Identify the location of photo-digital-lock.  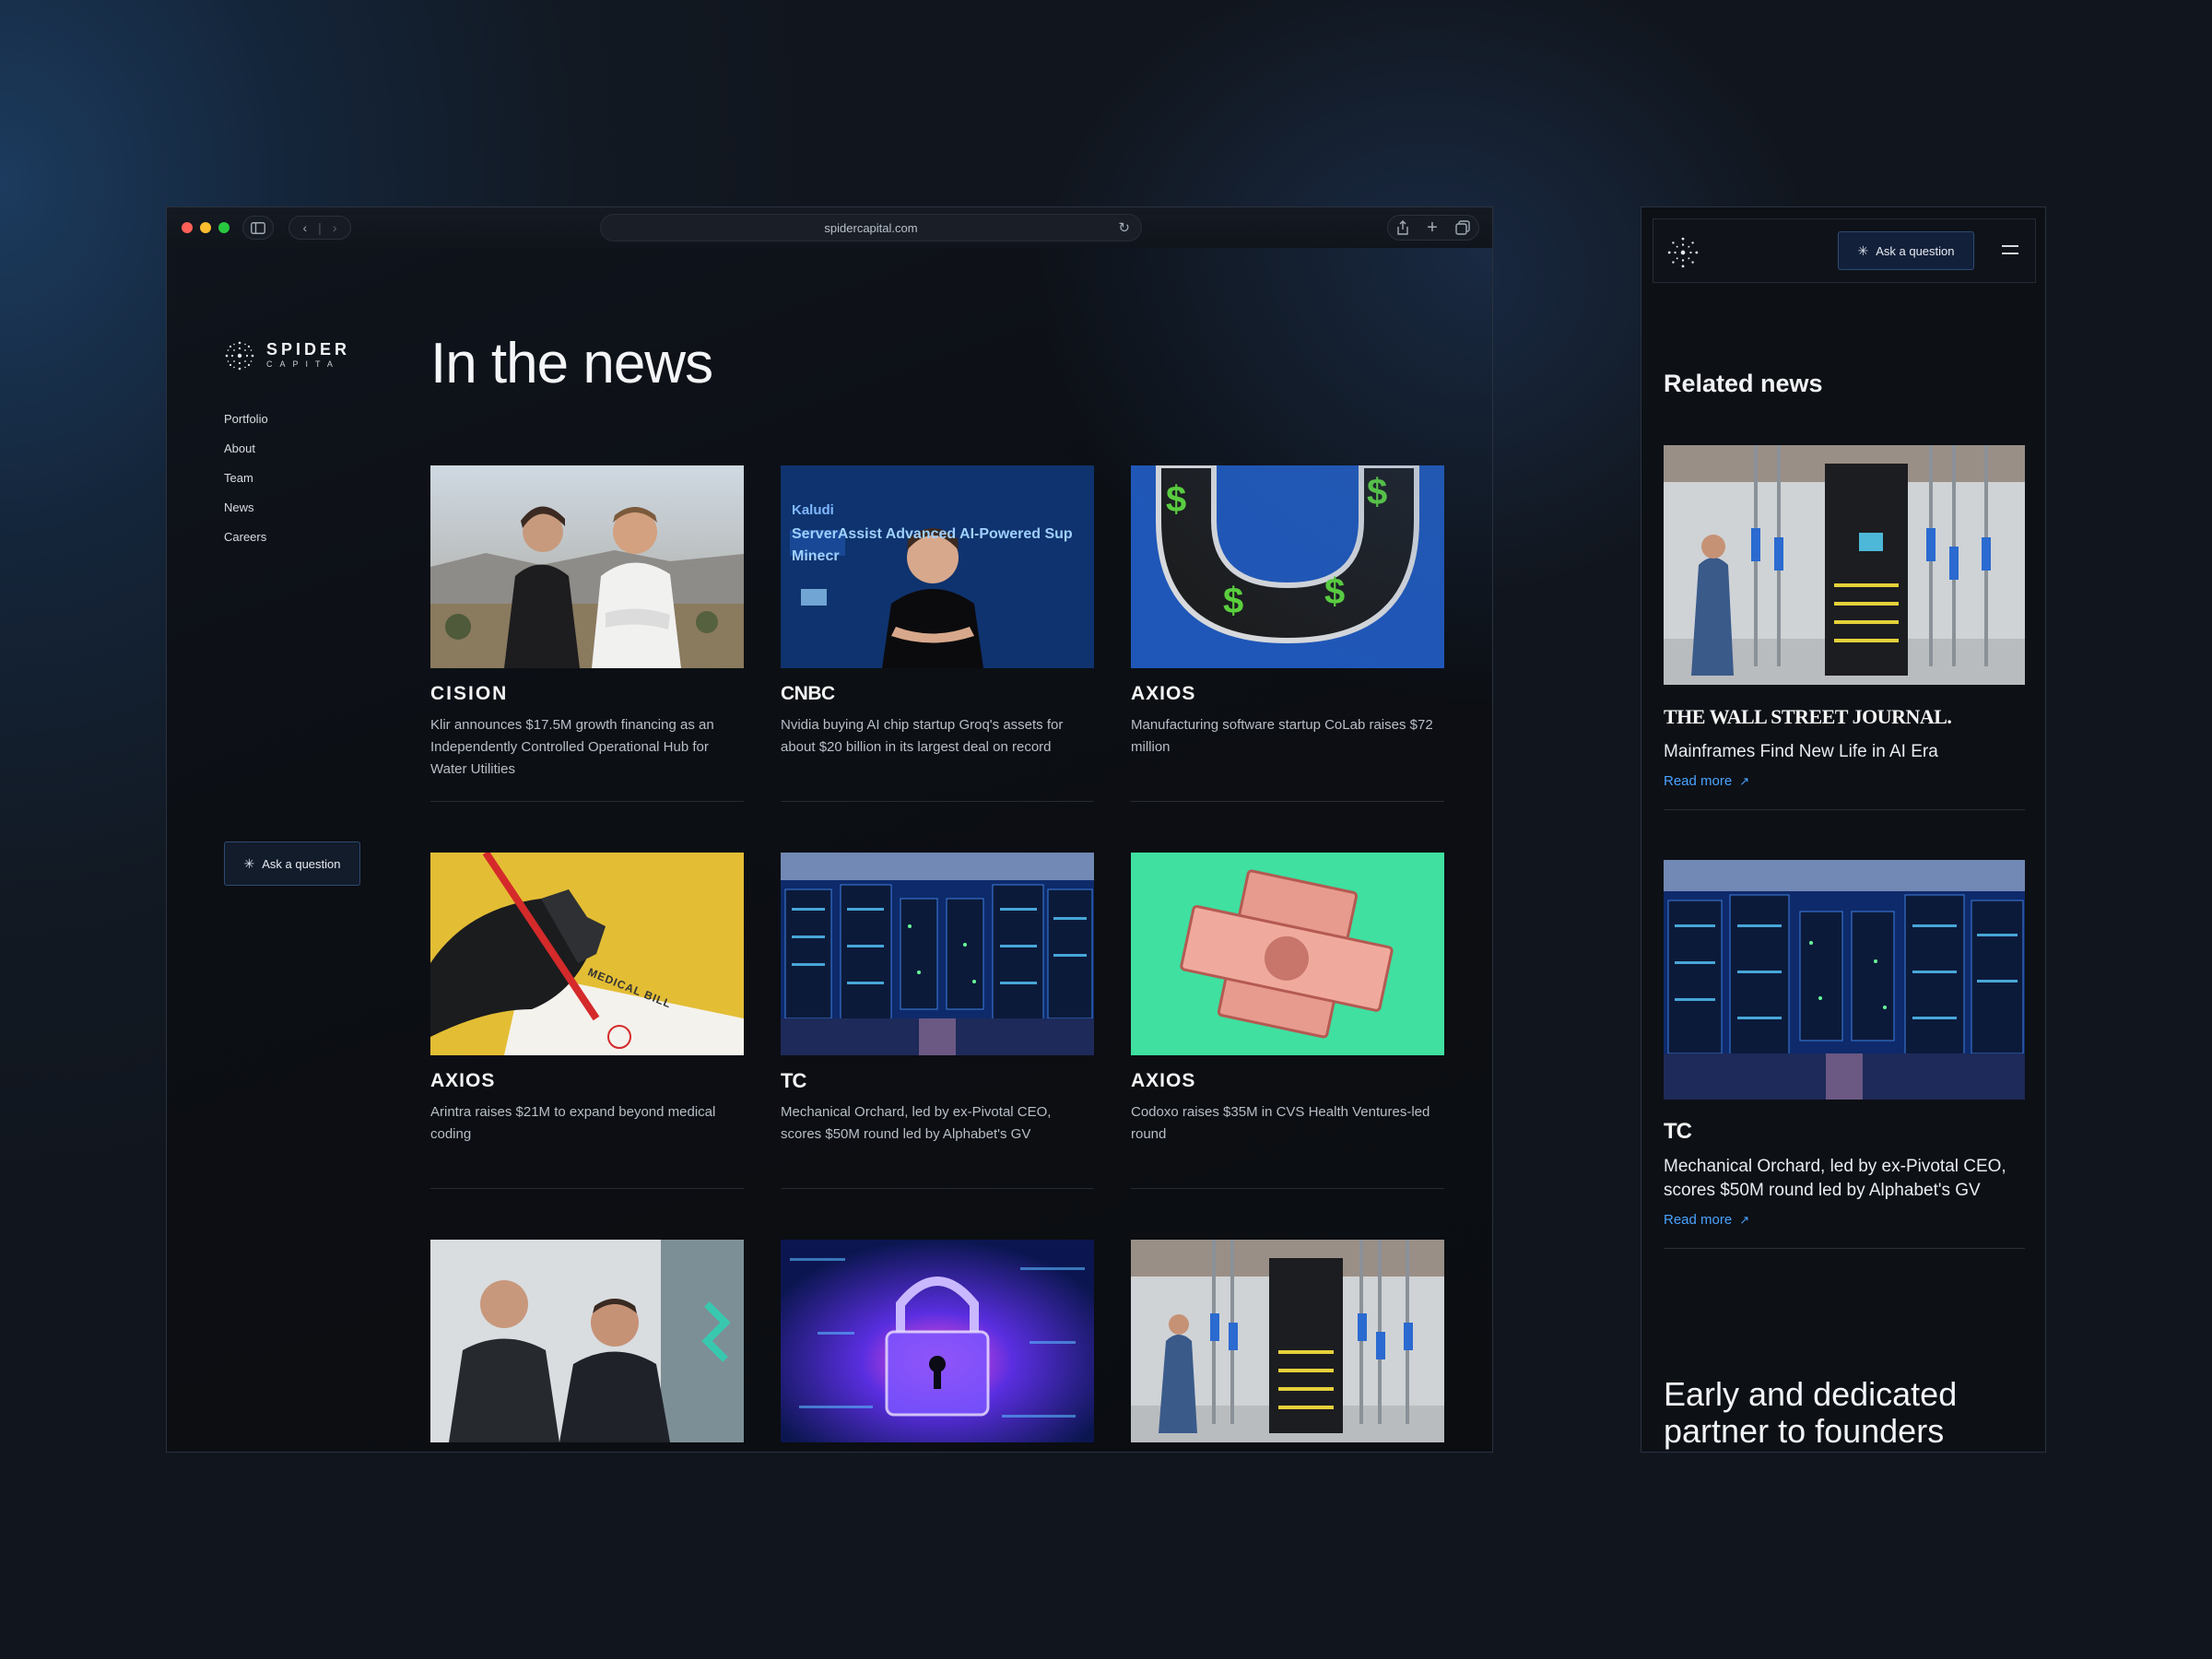
(937, 1341).